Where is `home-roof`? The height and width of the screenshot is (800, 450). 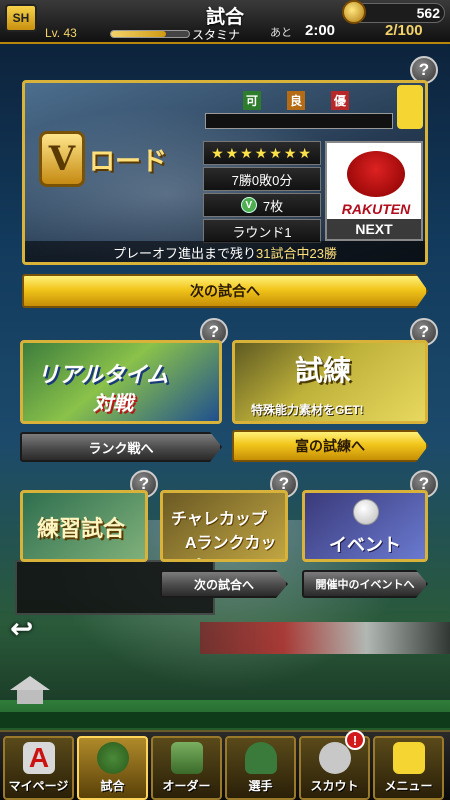
home-roof is located at coordinates (30, 683).